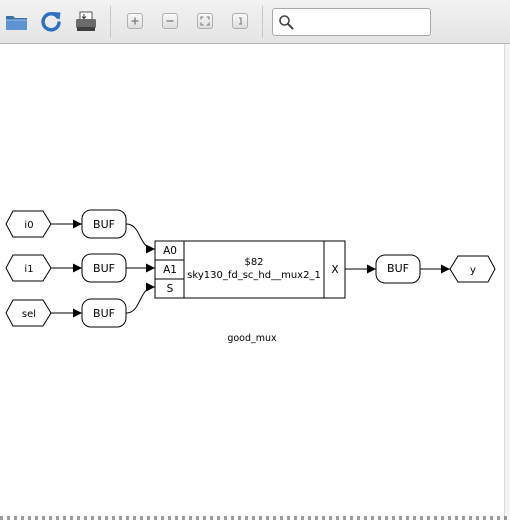 The image size is (510, 524). I want to click on zoom-reset-icon, so click(240, 21).